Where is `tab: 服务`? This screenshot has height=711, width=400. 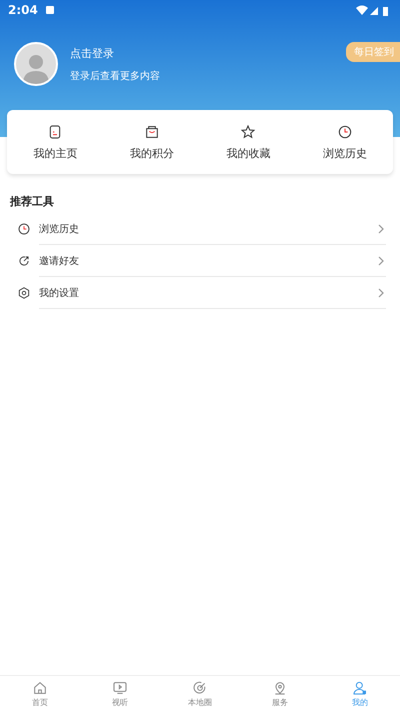 tab: 服务 is located at coordinates (280, 693).